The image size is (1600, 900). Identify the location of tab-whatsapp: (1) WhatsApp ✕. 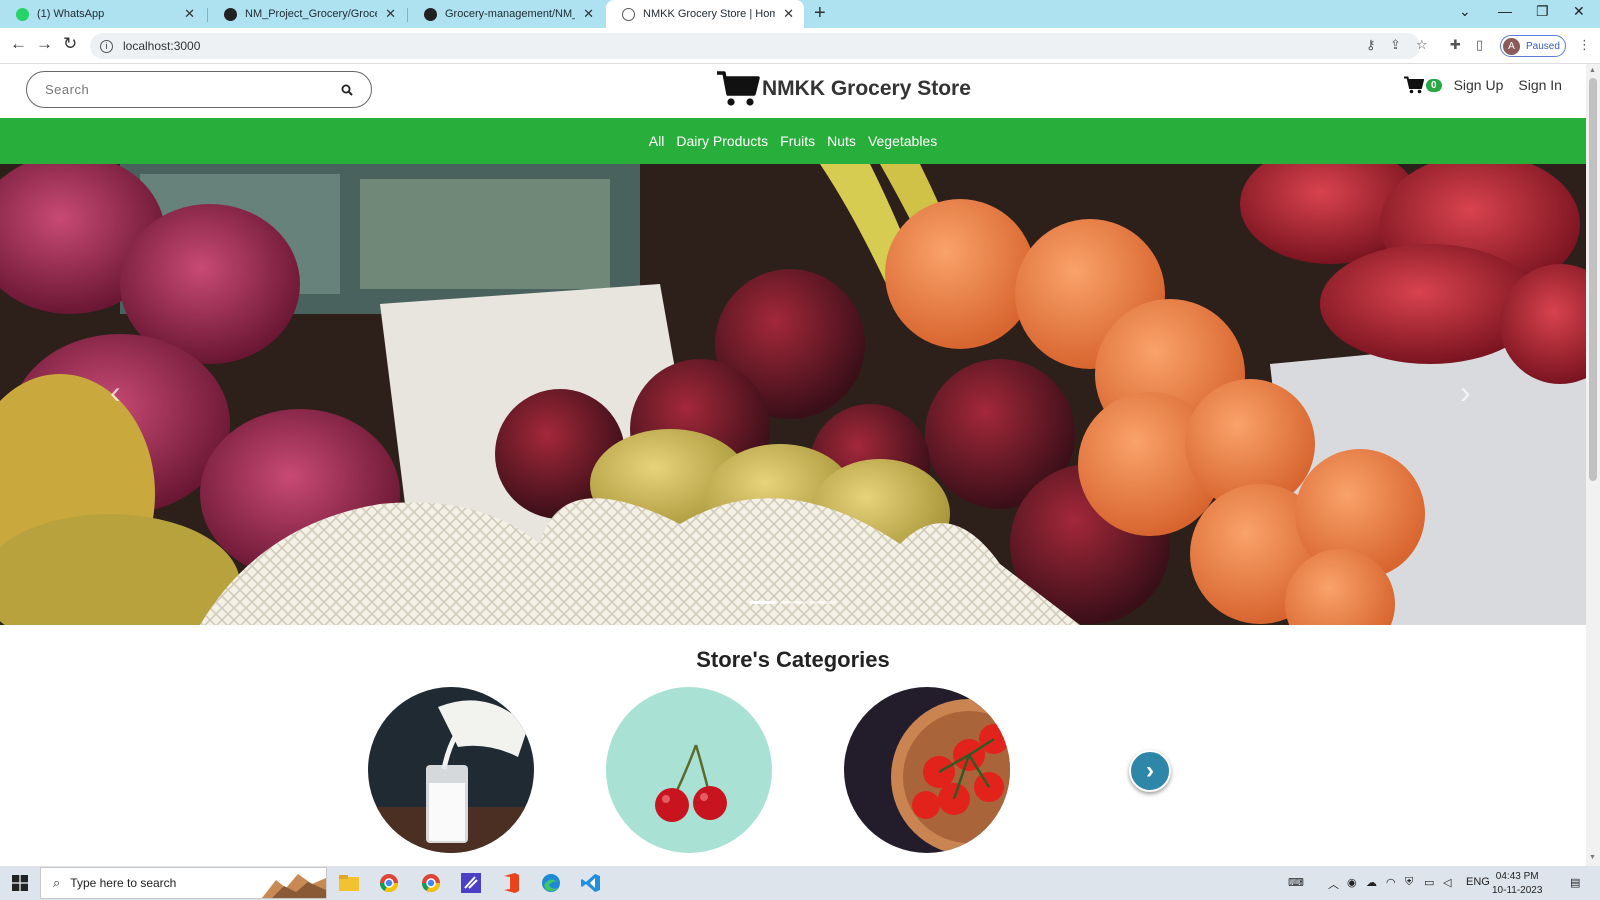
(102, 14).